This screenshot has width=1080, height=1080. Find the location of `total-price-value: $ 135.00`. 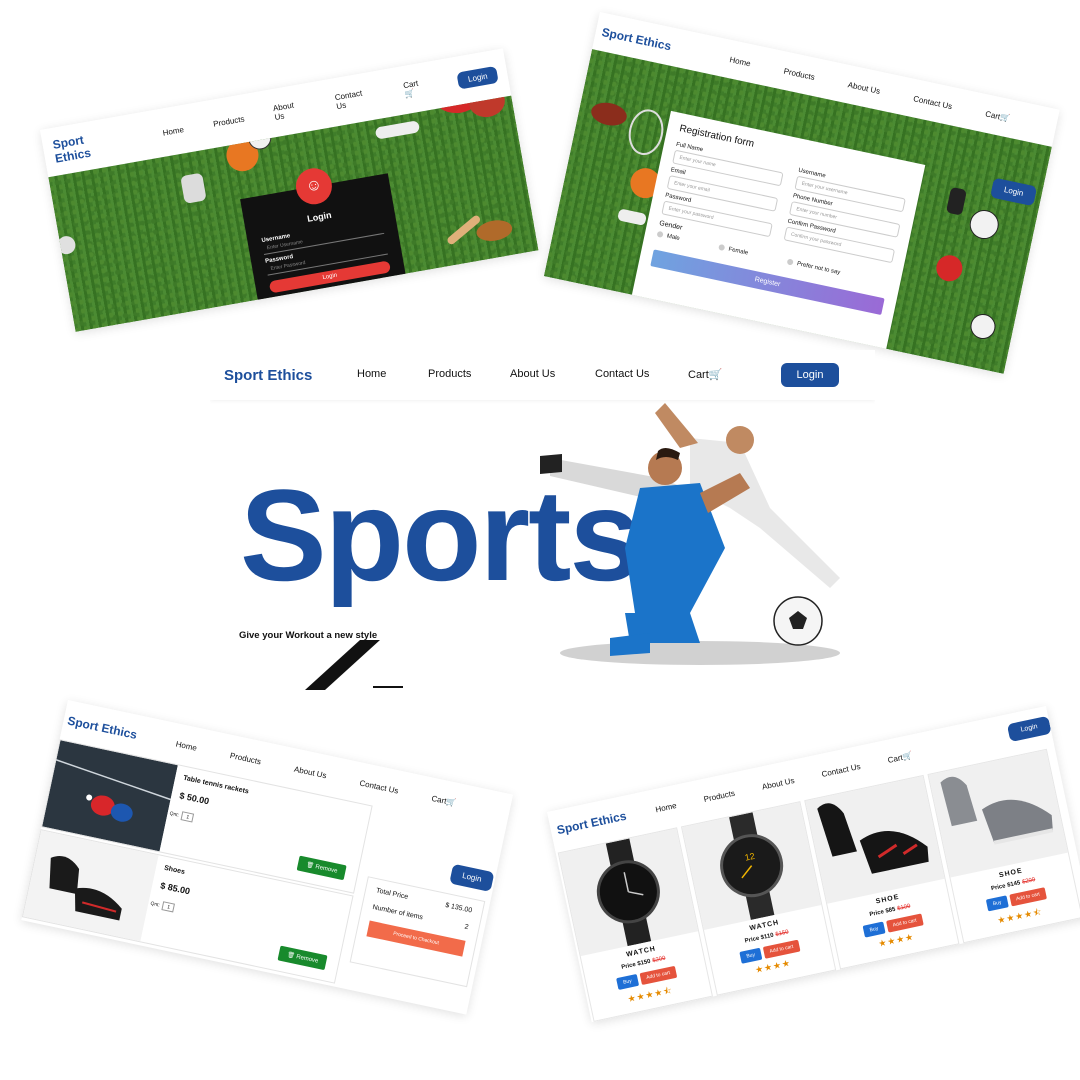

total-price-value: $ 135.00 is located at coordinates (458, 908).